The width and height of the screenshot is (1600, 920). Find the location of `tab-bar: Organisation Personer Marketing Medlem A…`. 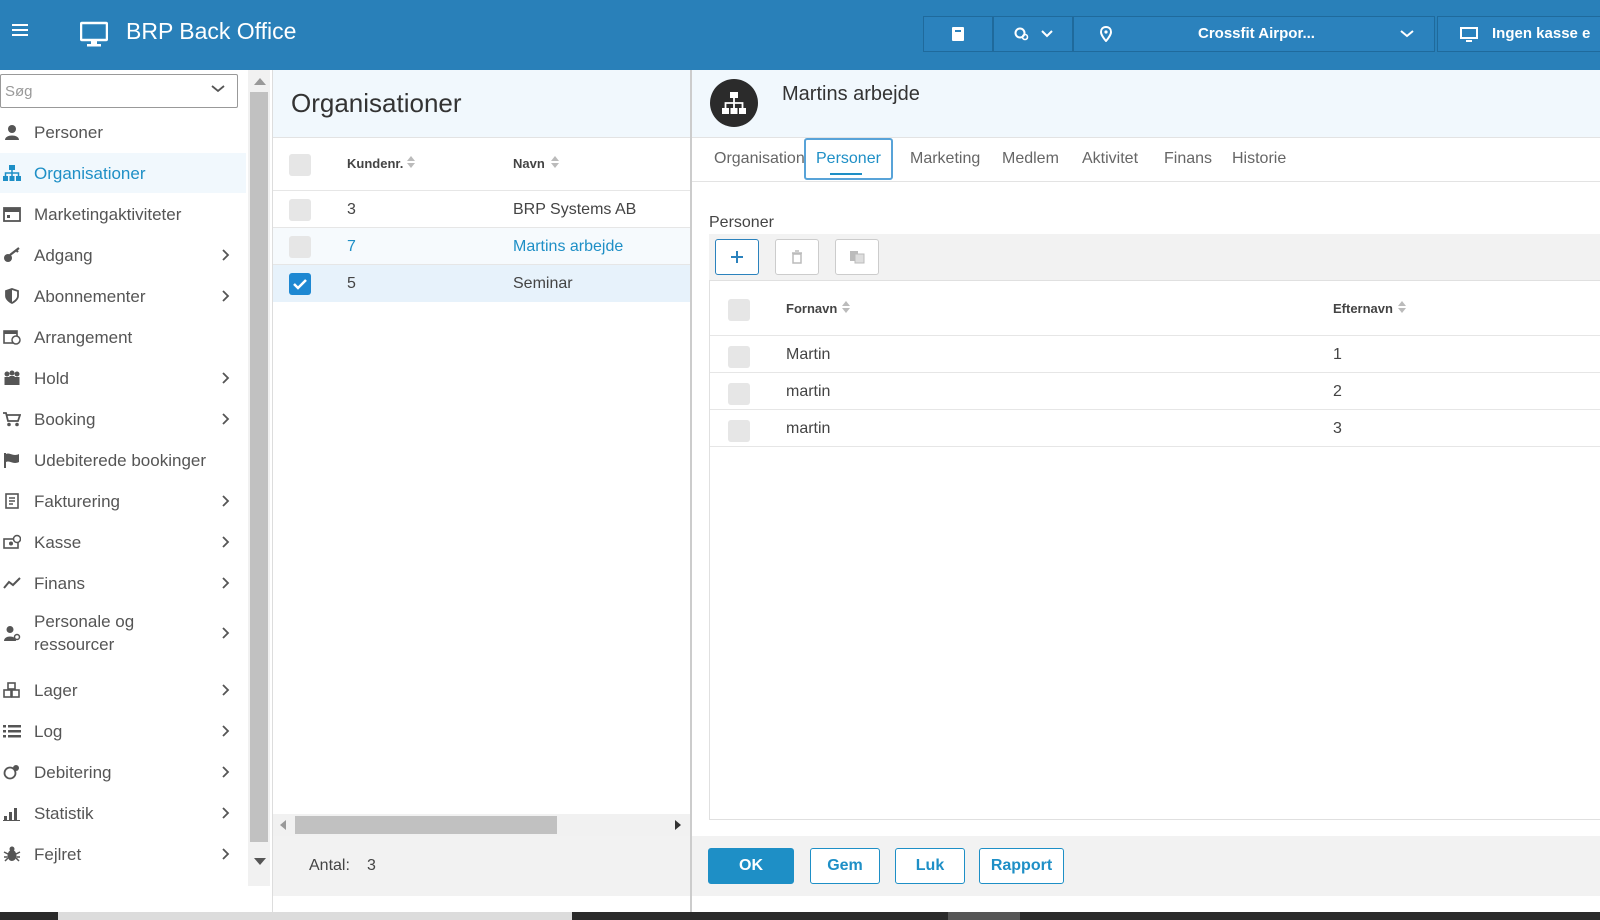

tab-bar: Organisation Personer Marketing Medlem A… is located at coordinates (1146, 160).